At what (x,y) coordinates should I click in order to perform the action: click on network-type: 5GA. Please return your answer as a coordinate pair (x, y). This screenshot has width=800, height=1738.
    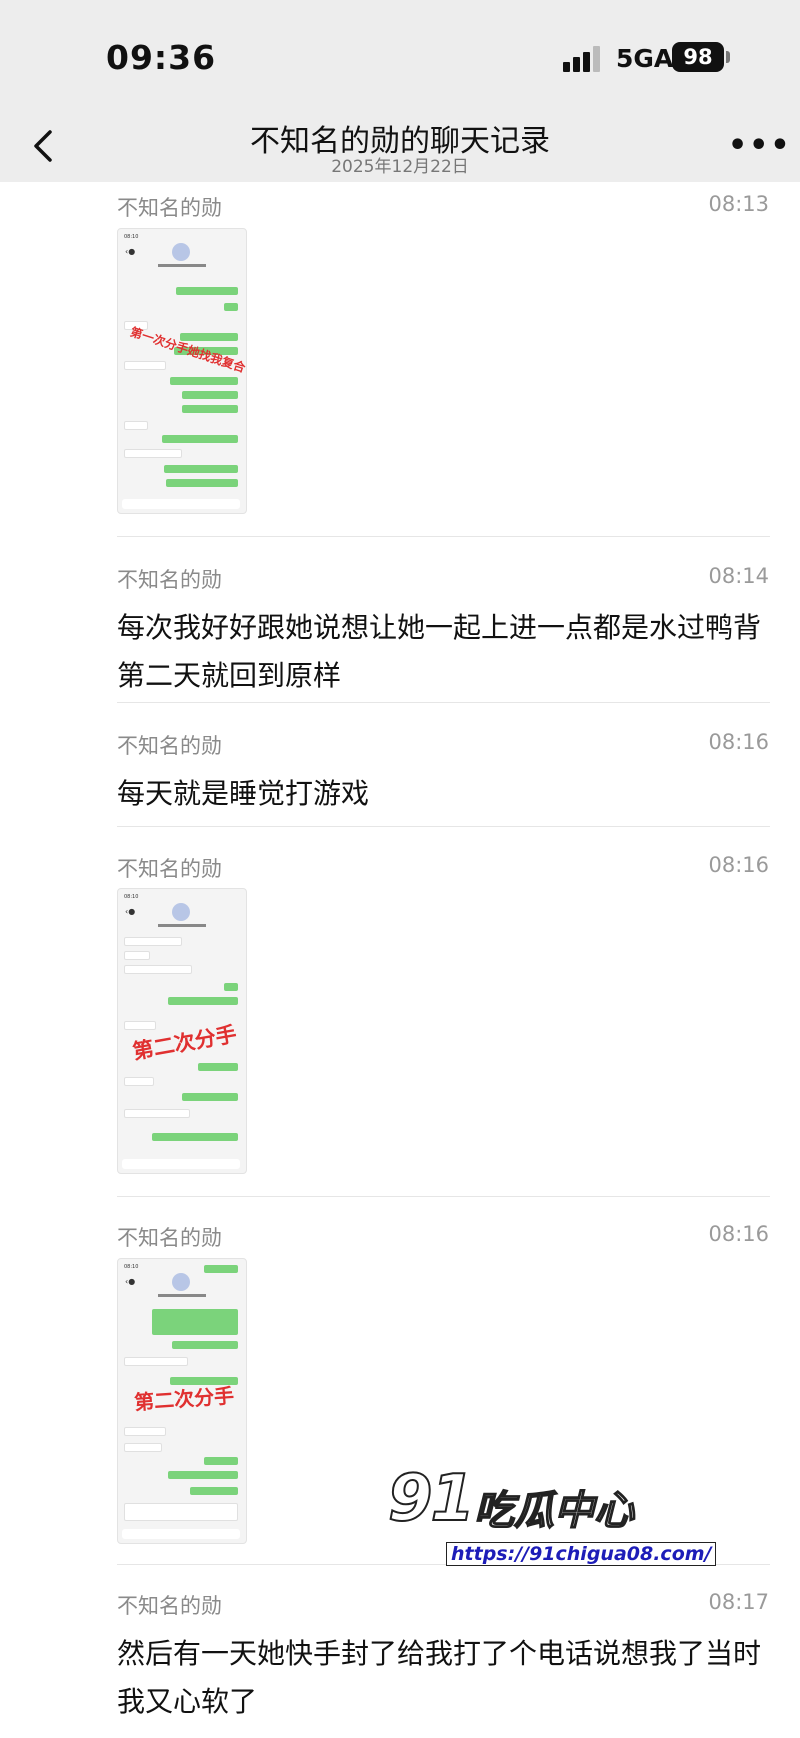
    Looking at the image, I should click on (645, 58).